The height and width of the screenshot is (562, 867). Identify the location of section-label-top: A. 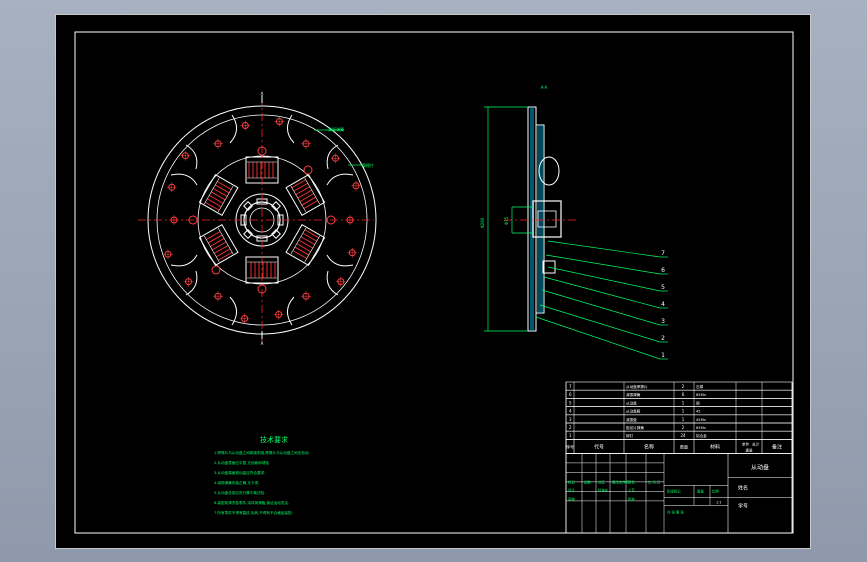
(262, 93).